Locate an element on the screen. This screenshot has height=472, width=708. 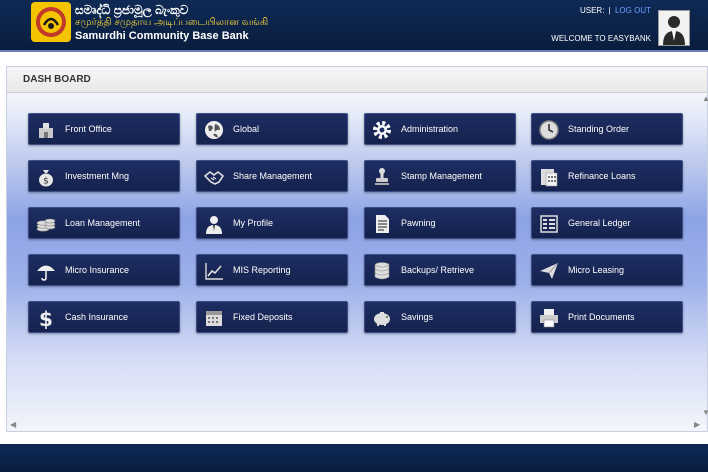
coins-icon is located at coordinates (46, 224).